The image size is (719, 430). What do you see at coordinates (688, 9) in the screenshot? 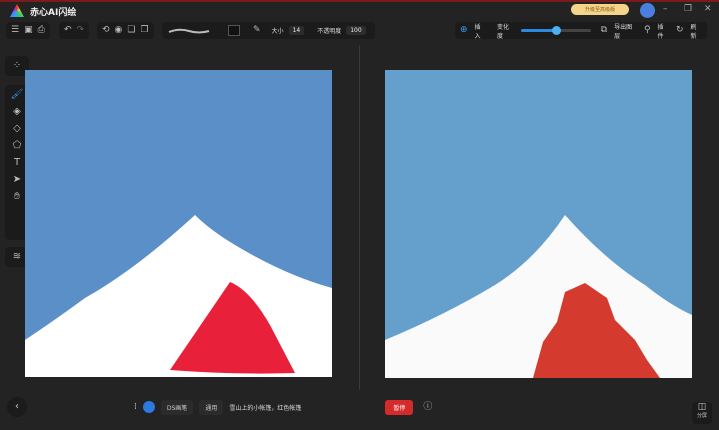
I see `maximize-icon: ❐` at bounding box center [688, 9].